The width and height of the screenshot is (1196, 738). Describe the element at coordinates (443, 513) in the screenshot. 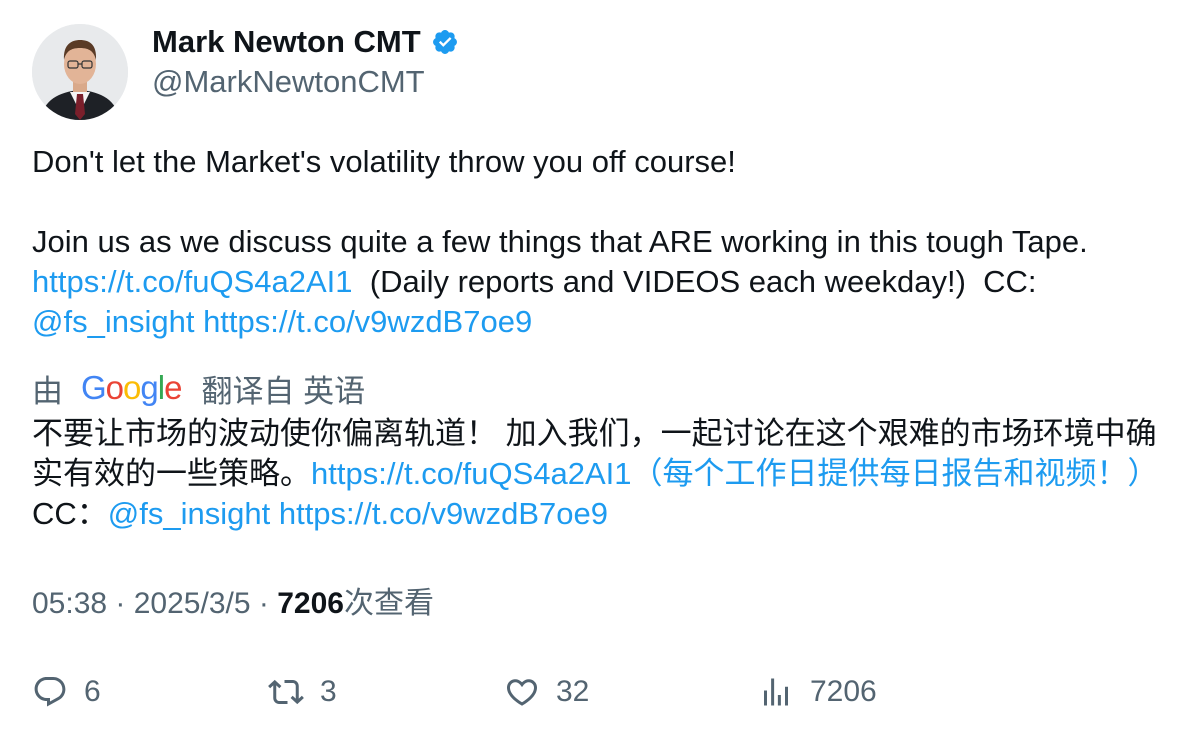

I see `translated-link-2: https://t.co/v9wzdB7oe9` at that location.